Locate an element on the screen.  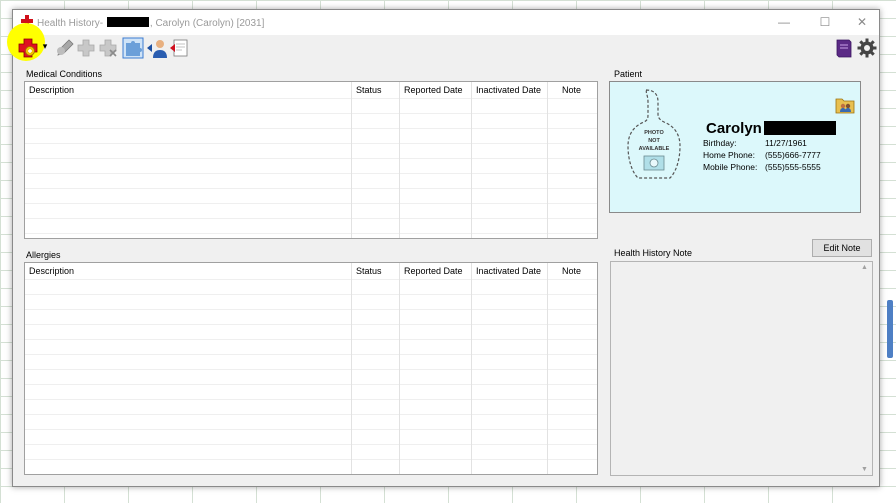
health-history-note-label: Health History Note is located at coordinates (653, 253).